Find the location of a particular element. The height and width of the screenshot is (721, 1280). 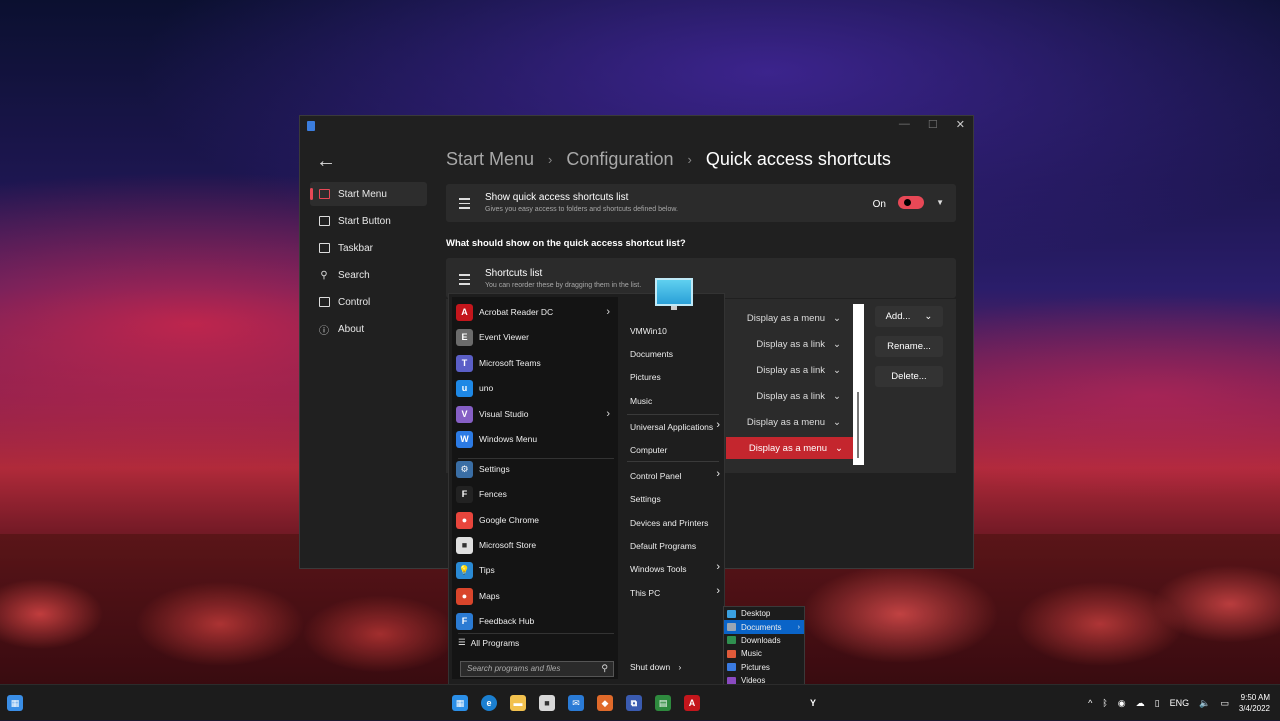

app-item: ⚙ Settings is located at coordinates (536, 469).